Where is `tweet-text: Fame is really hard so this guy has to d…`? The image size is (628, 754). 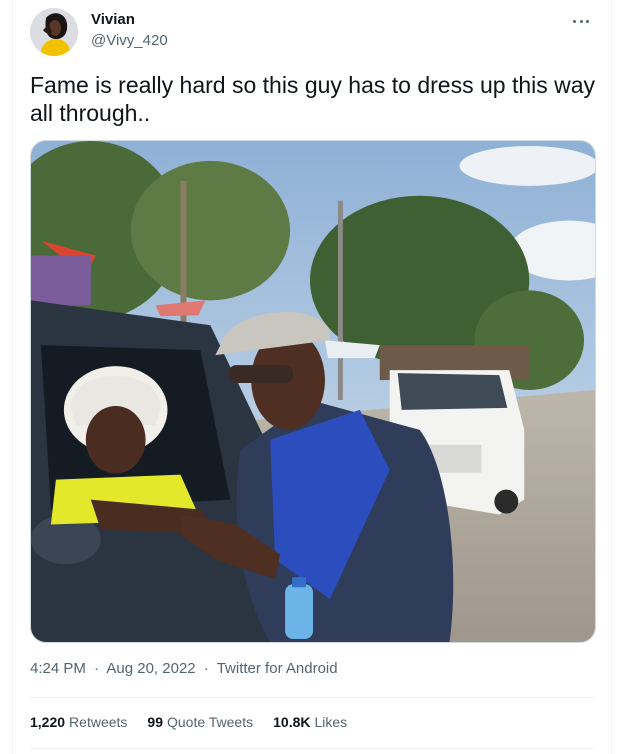
tweet-text: Fame is really hard so this guy has to d… is located at coordinates (313, 99).